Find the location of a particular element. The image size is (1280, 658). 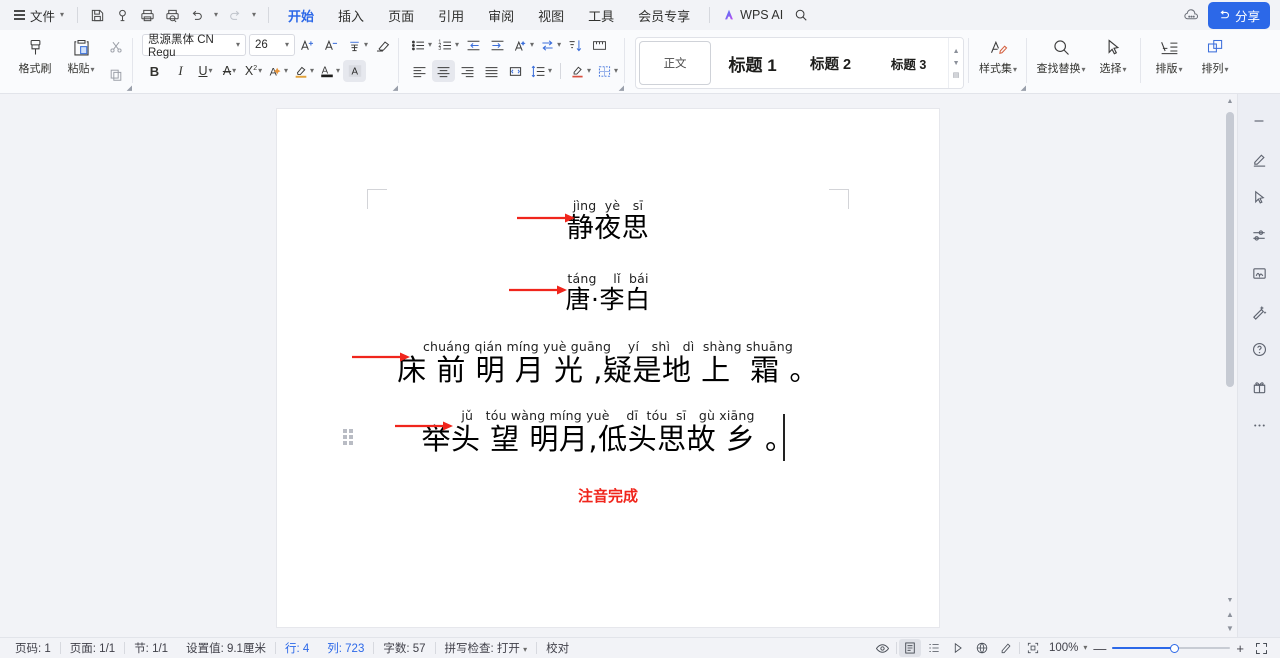

distribute-text-button is located at coordinates (515, 71).